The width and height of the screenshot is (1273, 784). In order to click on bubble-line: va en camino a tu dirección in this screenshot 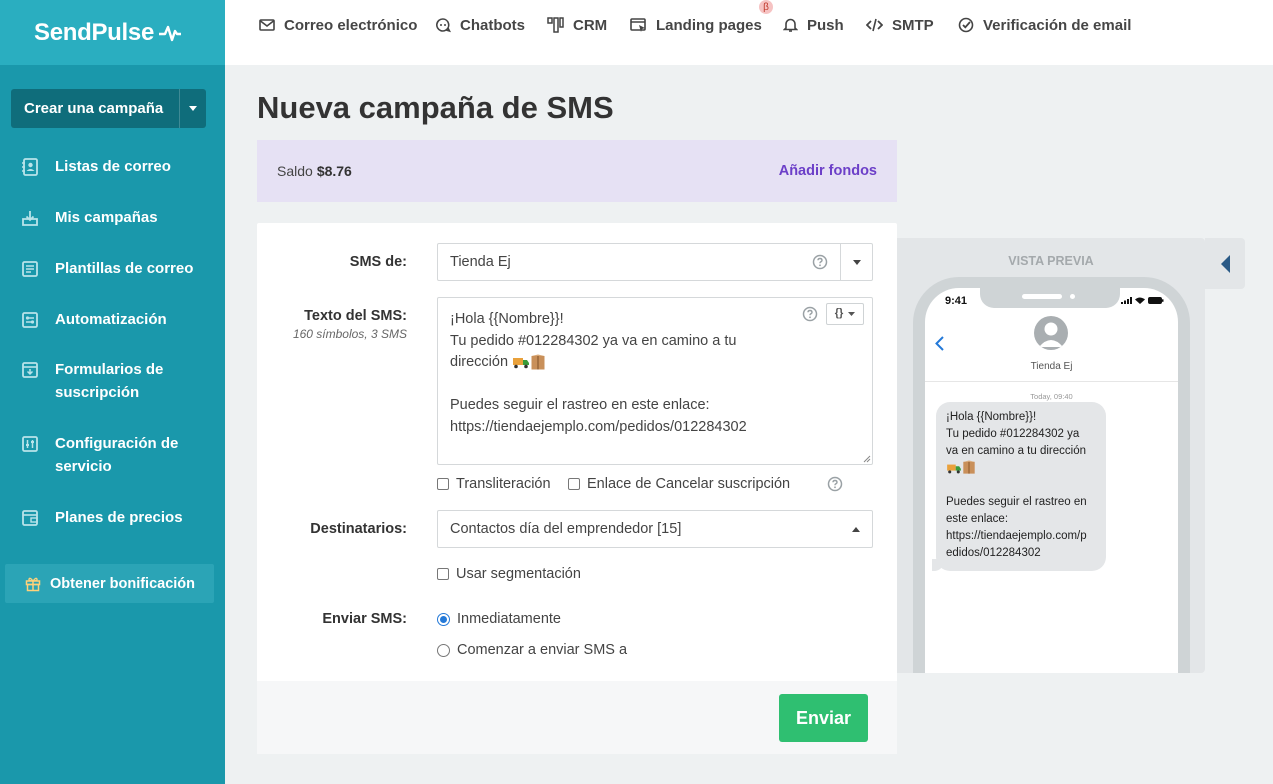, I will do `click(1016, 451)`.